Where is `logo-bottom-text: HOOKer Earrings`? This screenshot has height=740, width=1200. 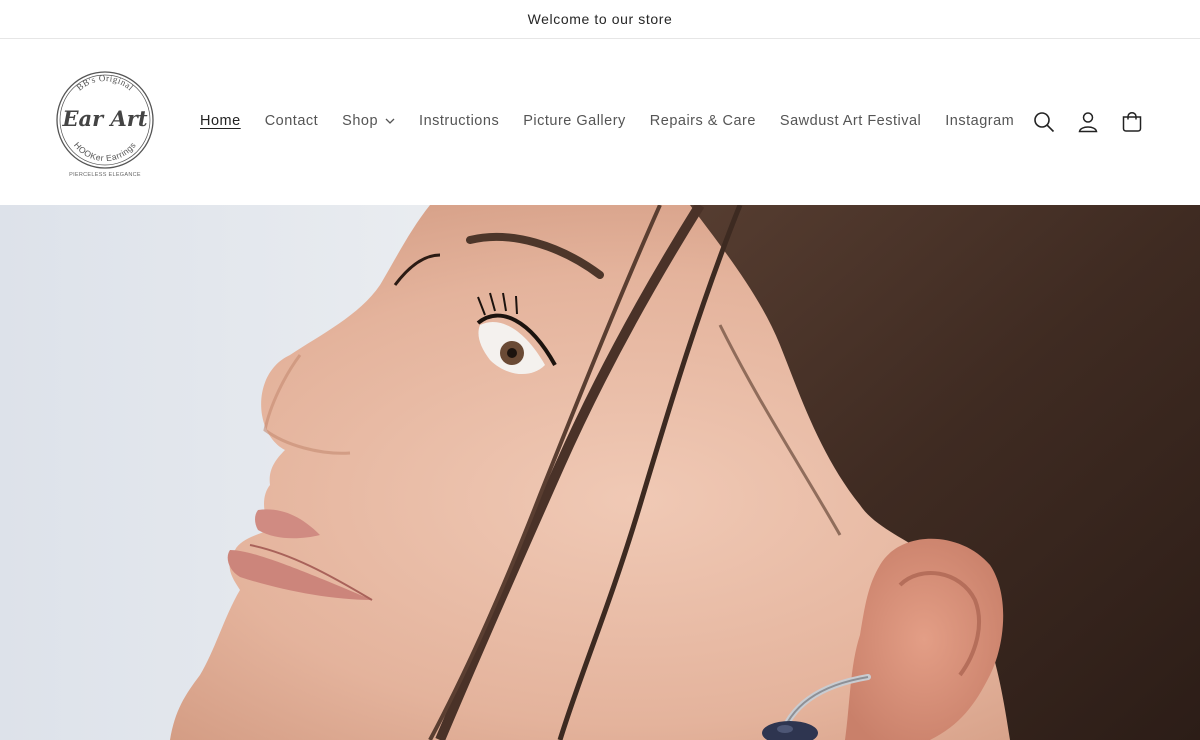
logo-bottom-text: HOOKer Earrings is located at coordinates (105, 151).